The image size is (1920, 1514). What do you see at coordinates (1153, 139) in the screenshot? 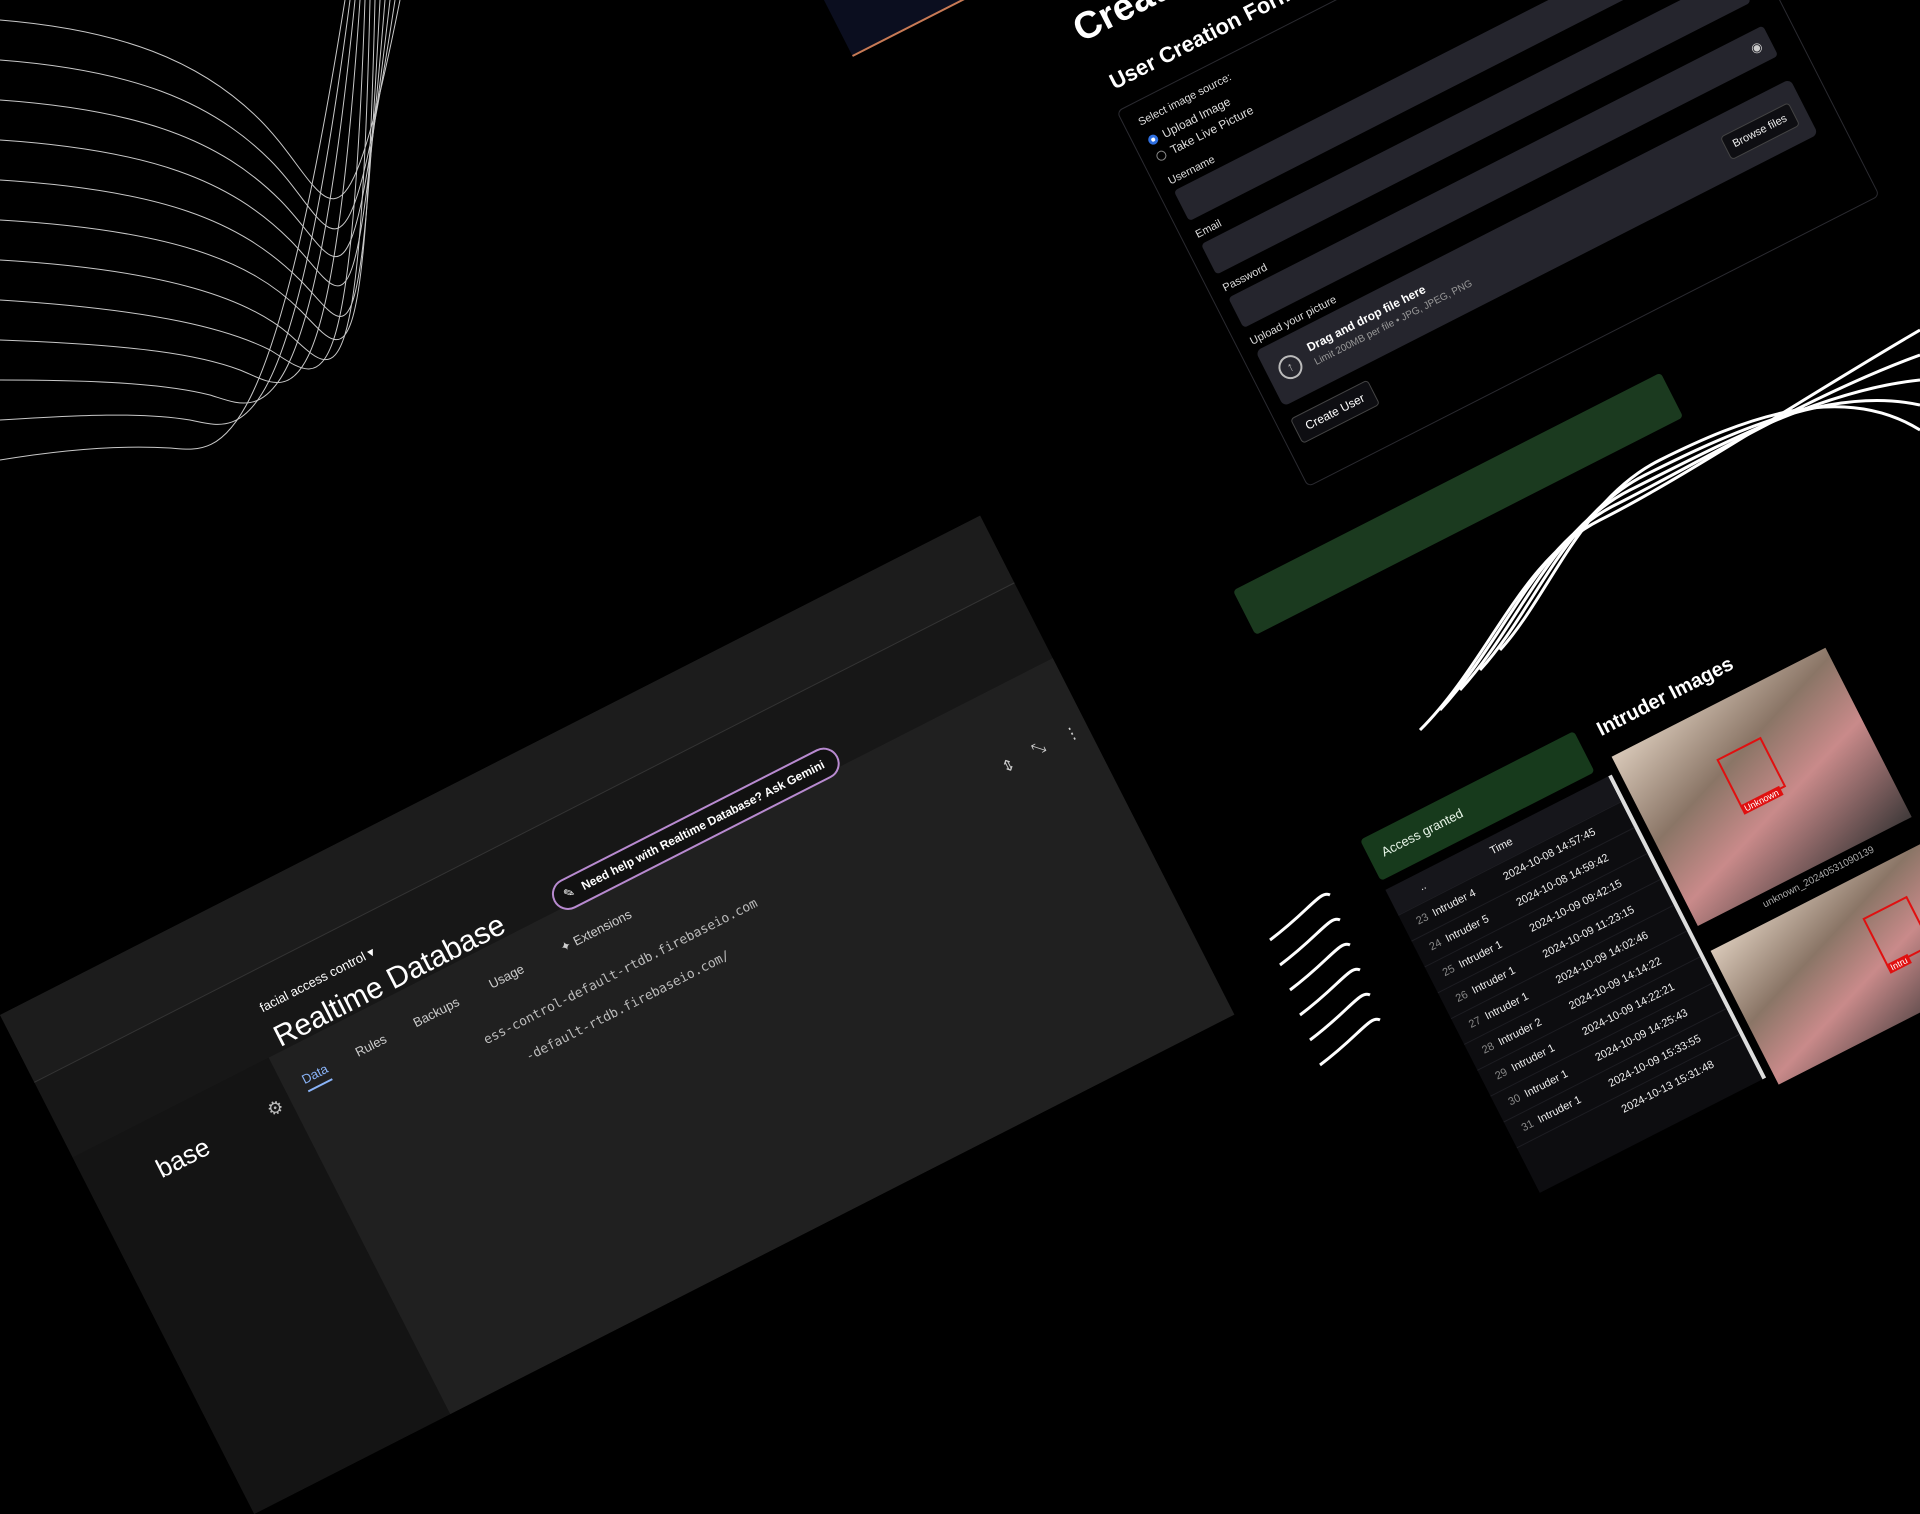
I see `radio-selected-icon` at bounding box center [1153, 139].